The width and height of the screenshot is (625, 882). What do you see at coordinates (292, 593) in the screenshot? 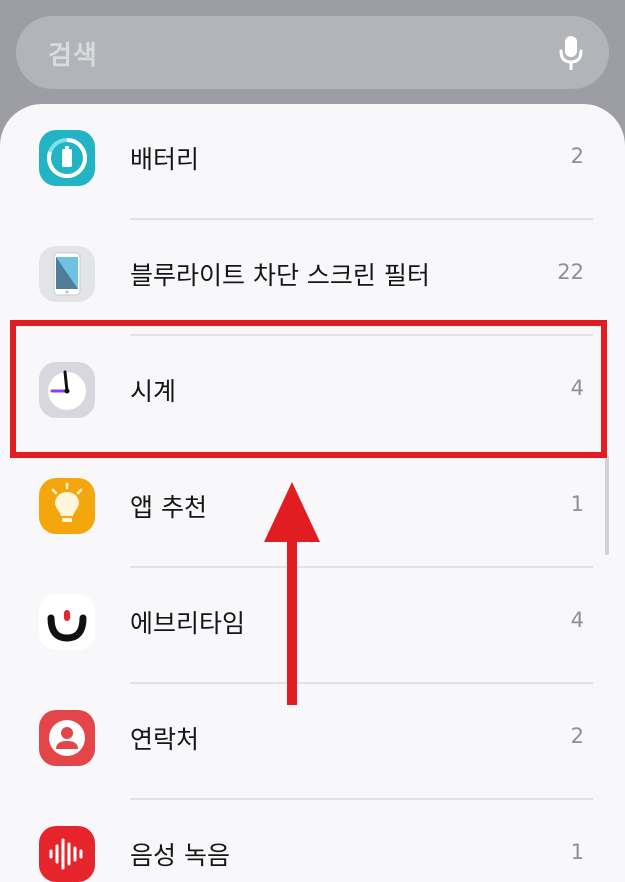
I see `up-arrow-icon` at bounding box center [292, 593].